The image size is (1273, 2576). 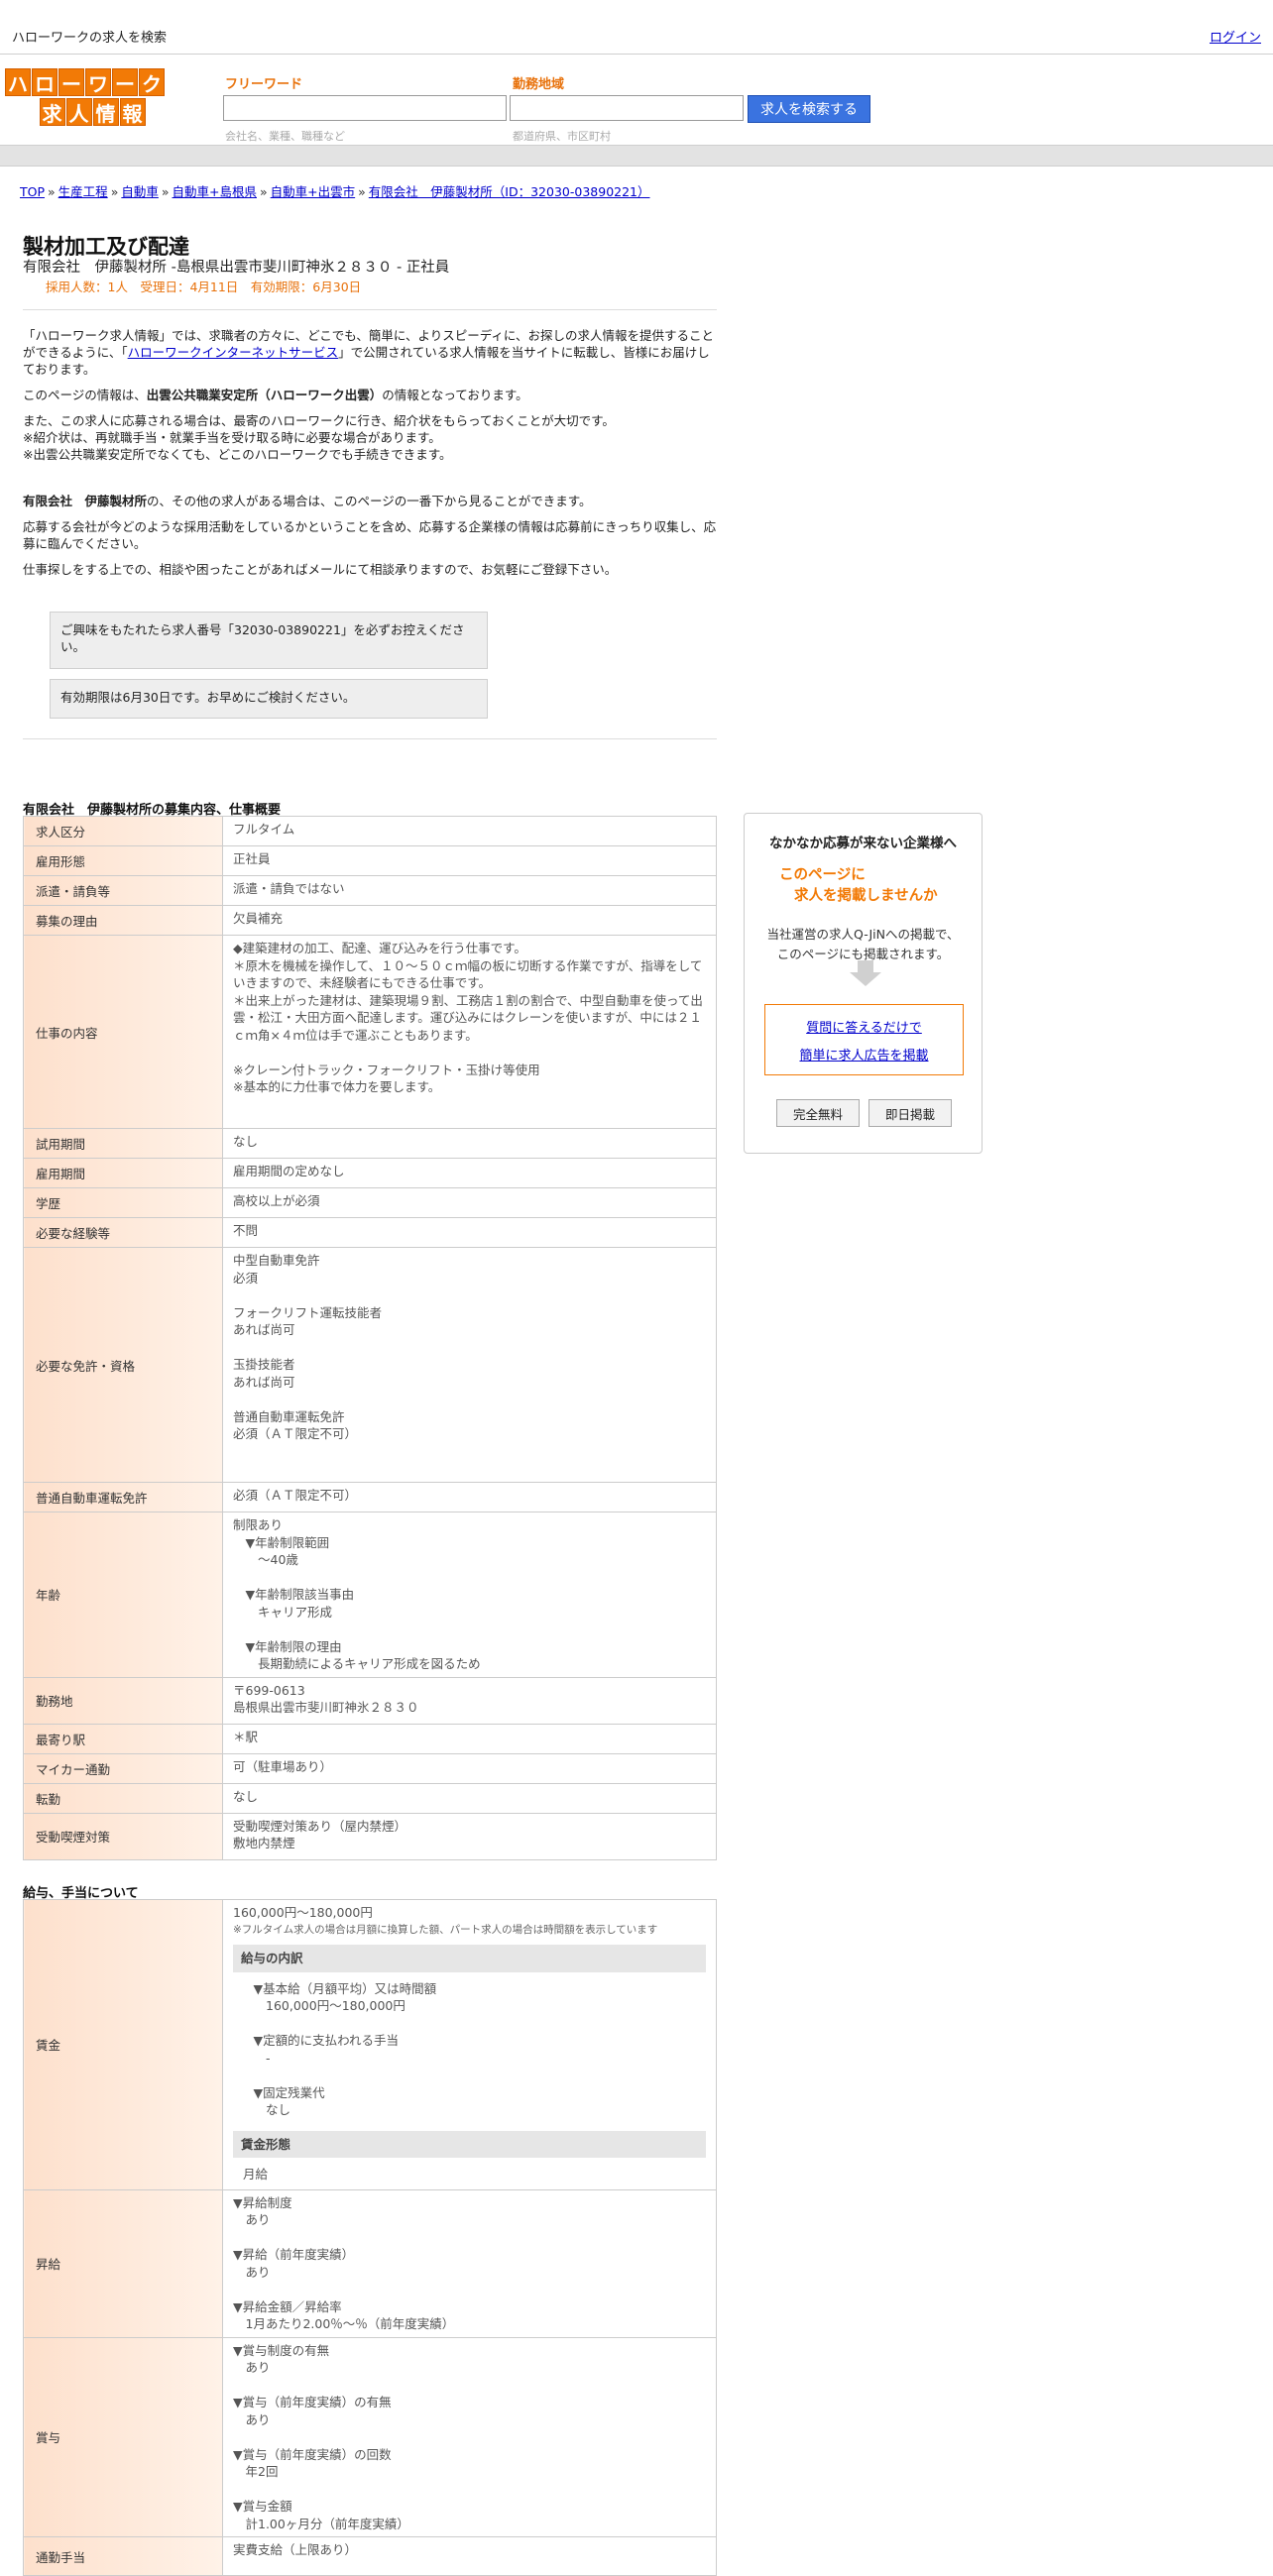 What do you see at coordinates (469, 920) in the screenshot?
I see `row-value: 欠員補充` at bounding box center [469, 920].